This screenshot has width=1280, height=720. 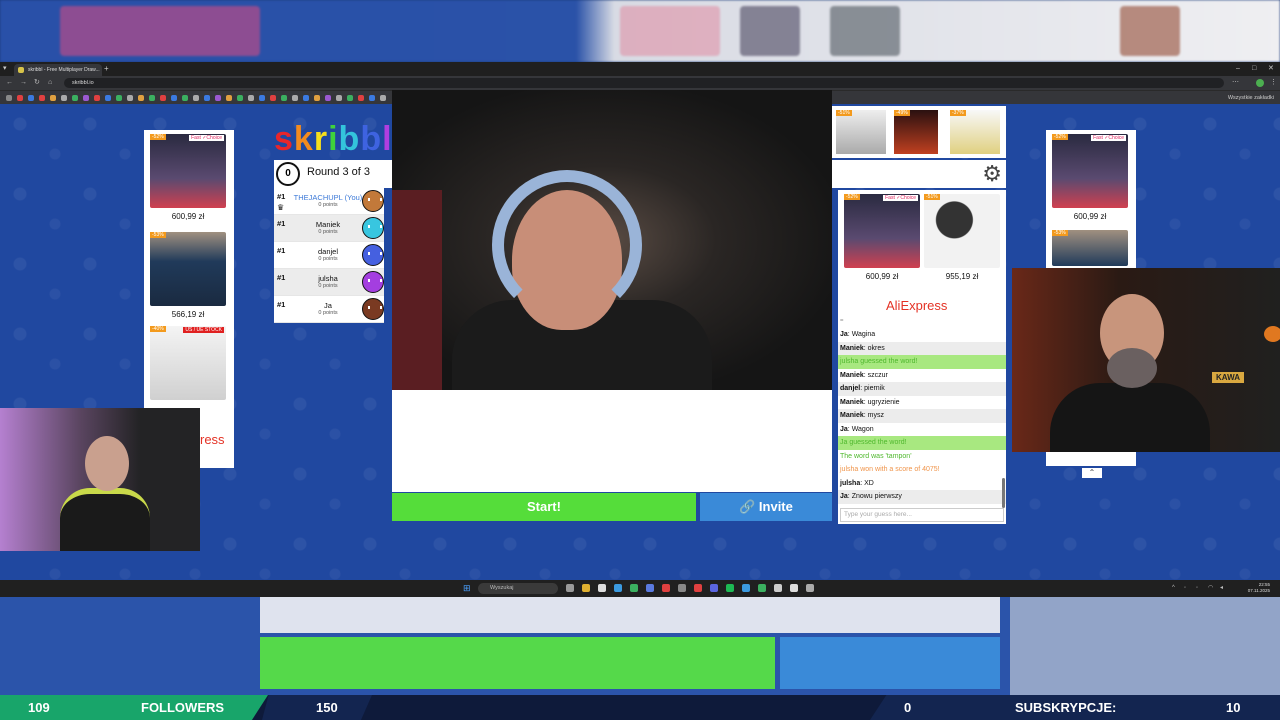 I want to click on back-icon: ←, so click(x=9, y=83).